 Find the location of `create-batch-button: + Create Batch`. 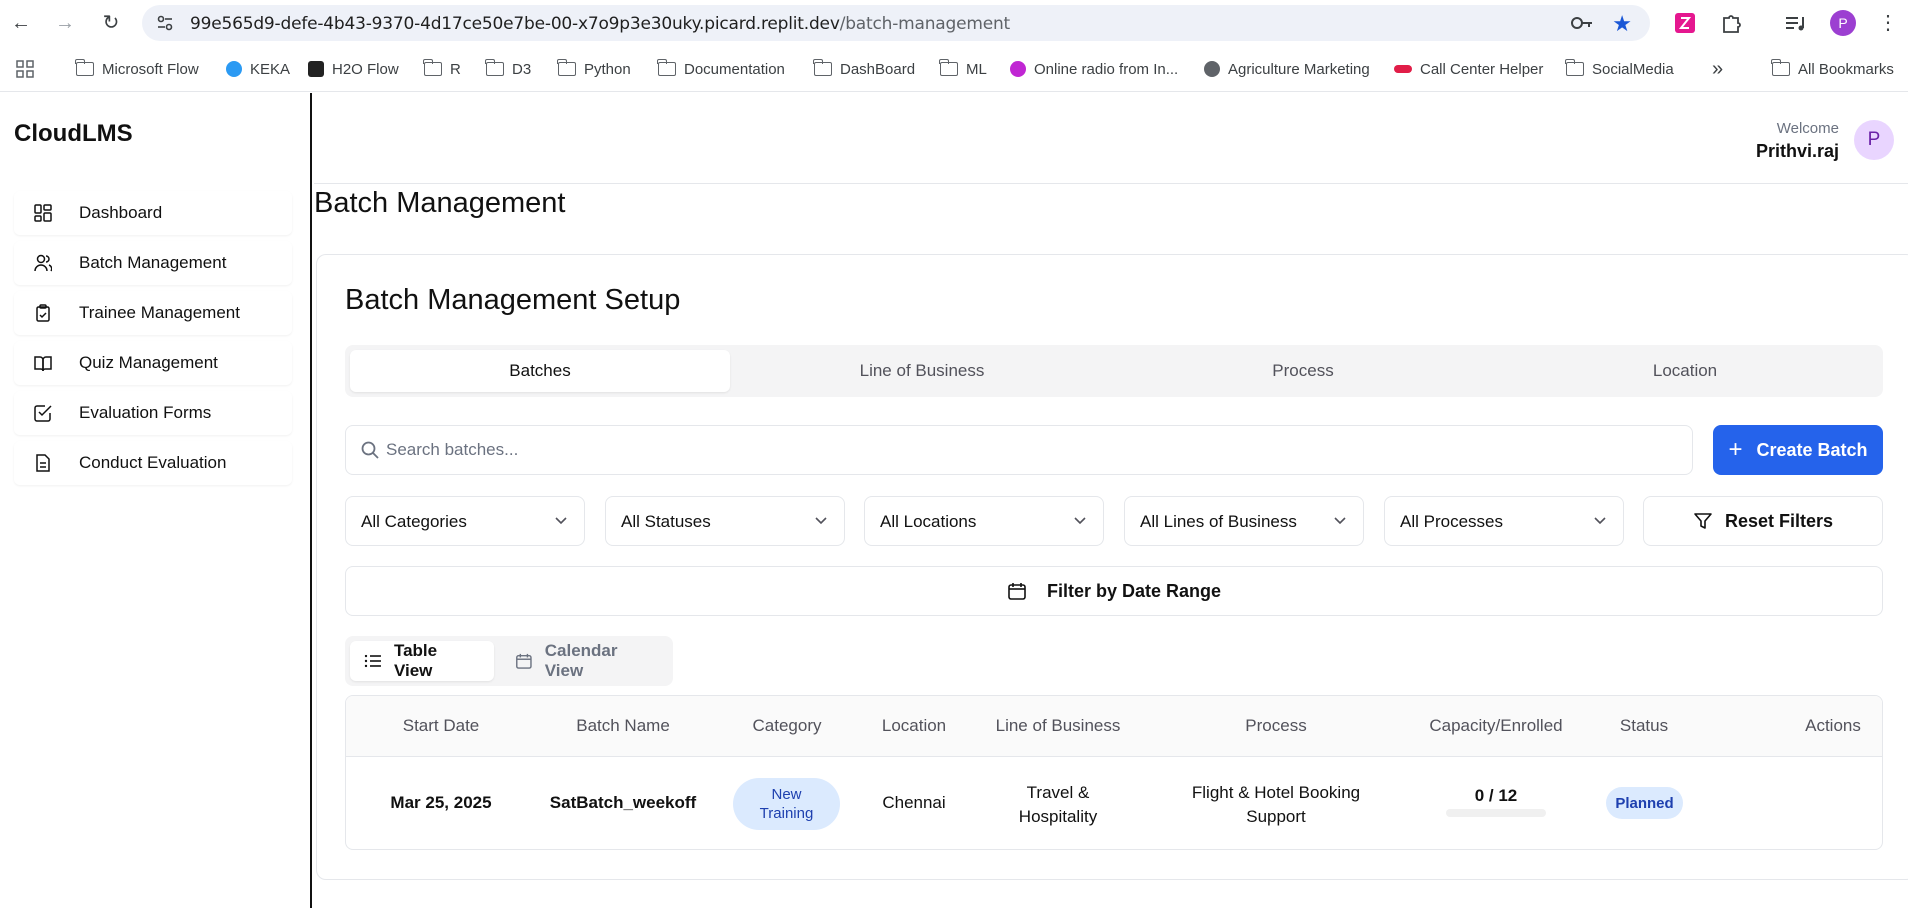

create-batch-button: + Create Batch is located at coordinates (1798, 450).